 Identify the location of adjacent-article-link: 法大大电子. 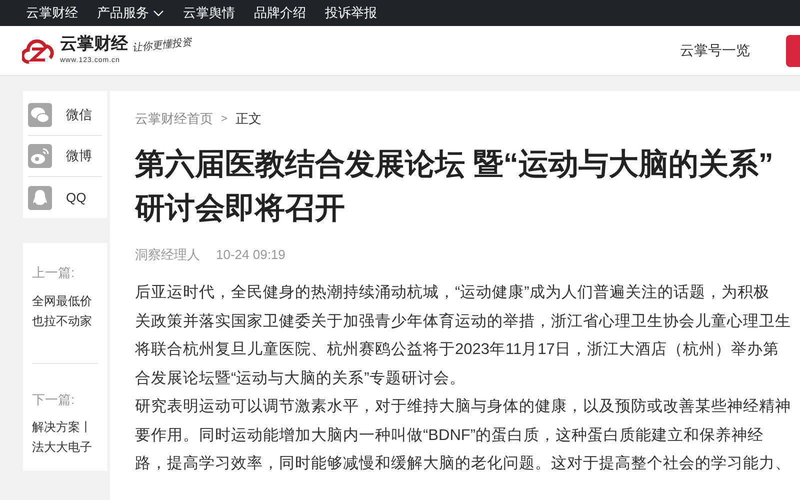
(65, 447).